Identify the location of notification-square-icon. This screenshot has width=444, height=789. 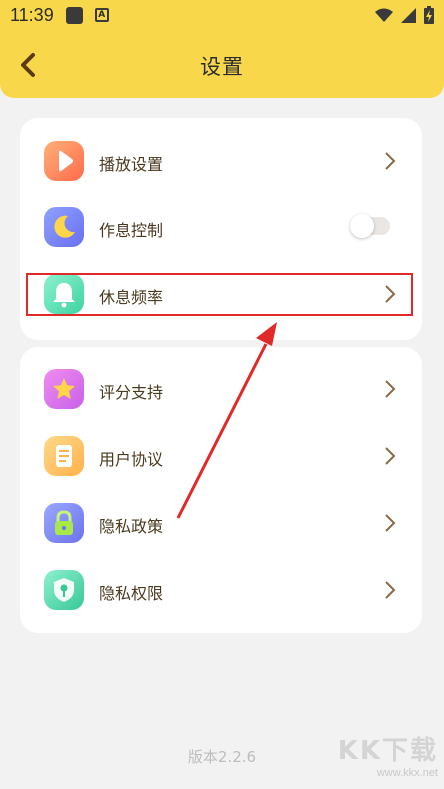
(74, 15).